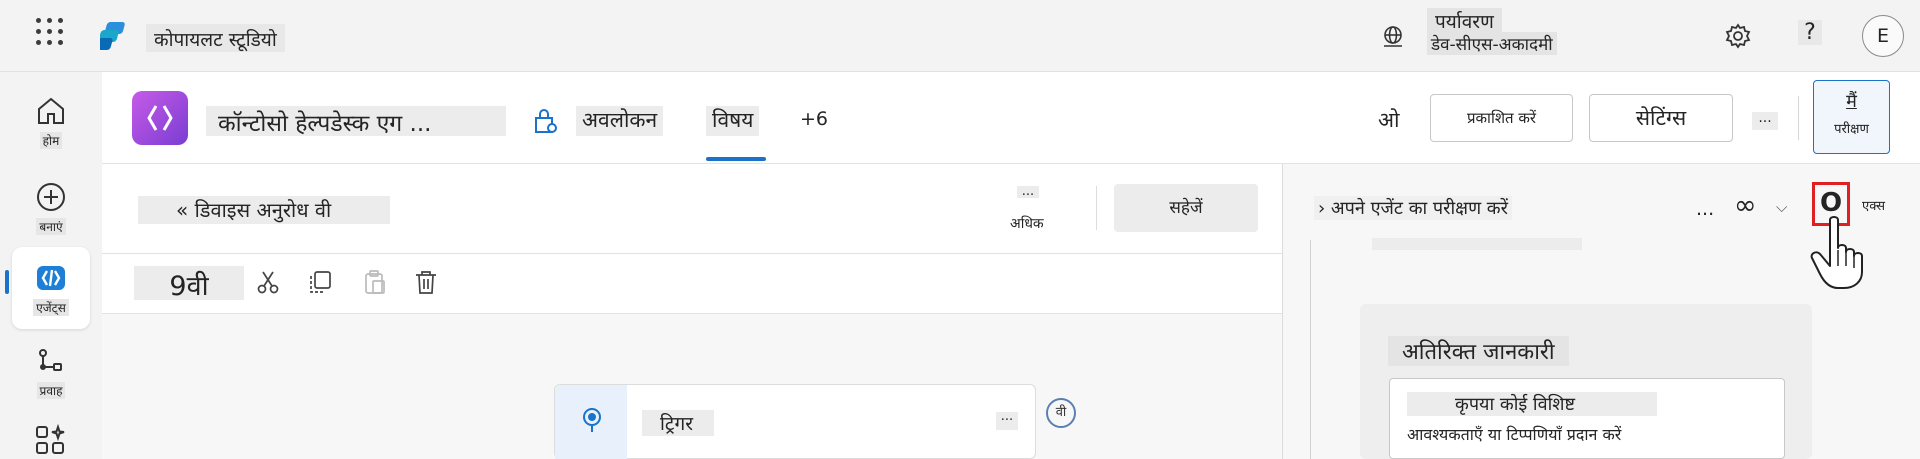 Image resolution: width=1920 pixels, height=459 pixels. I want to click on additional-info-input, so click(1587, 418).